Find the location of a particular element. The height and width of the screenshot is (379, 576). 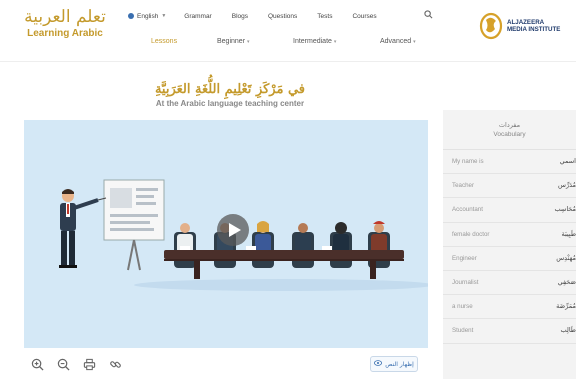

play-icon is located at coordinates (233, 230).